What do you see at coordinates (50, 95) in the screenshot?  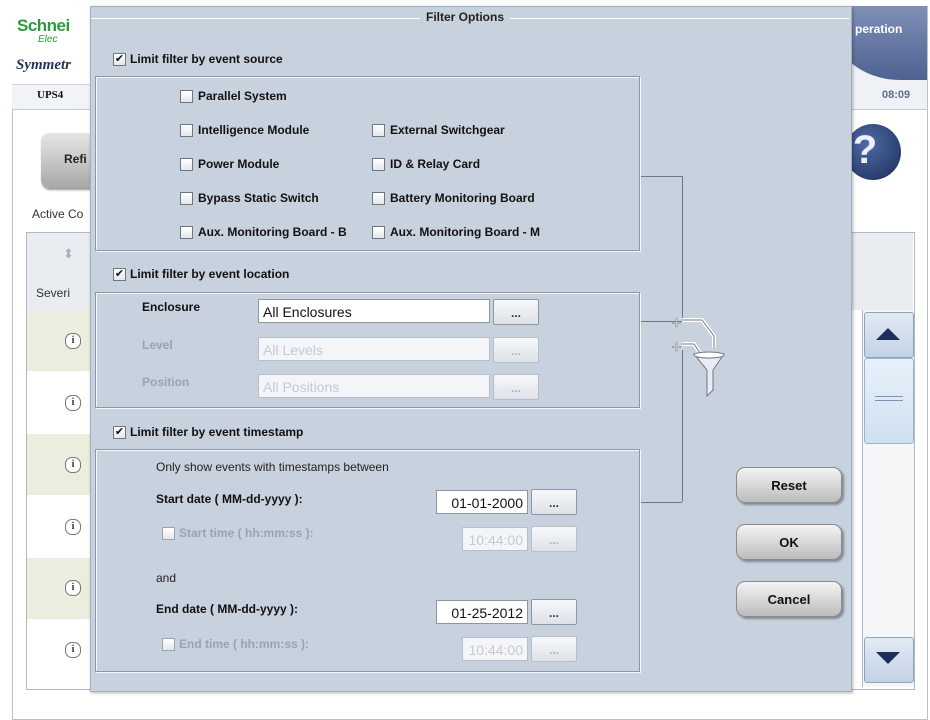 I see `device-name: UPS4` at bounding box center [50, 95].